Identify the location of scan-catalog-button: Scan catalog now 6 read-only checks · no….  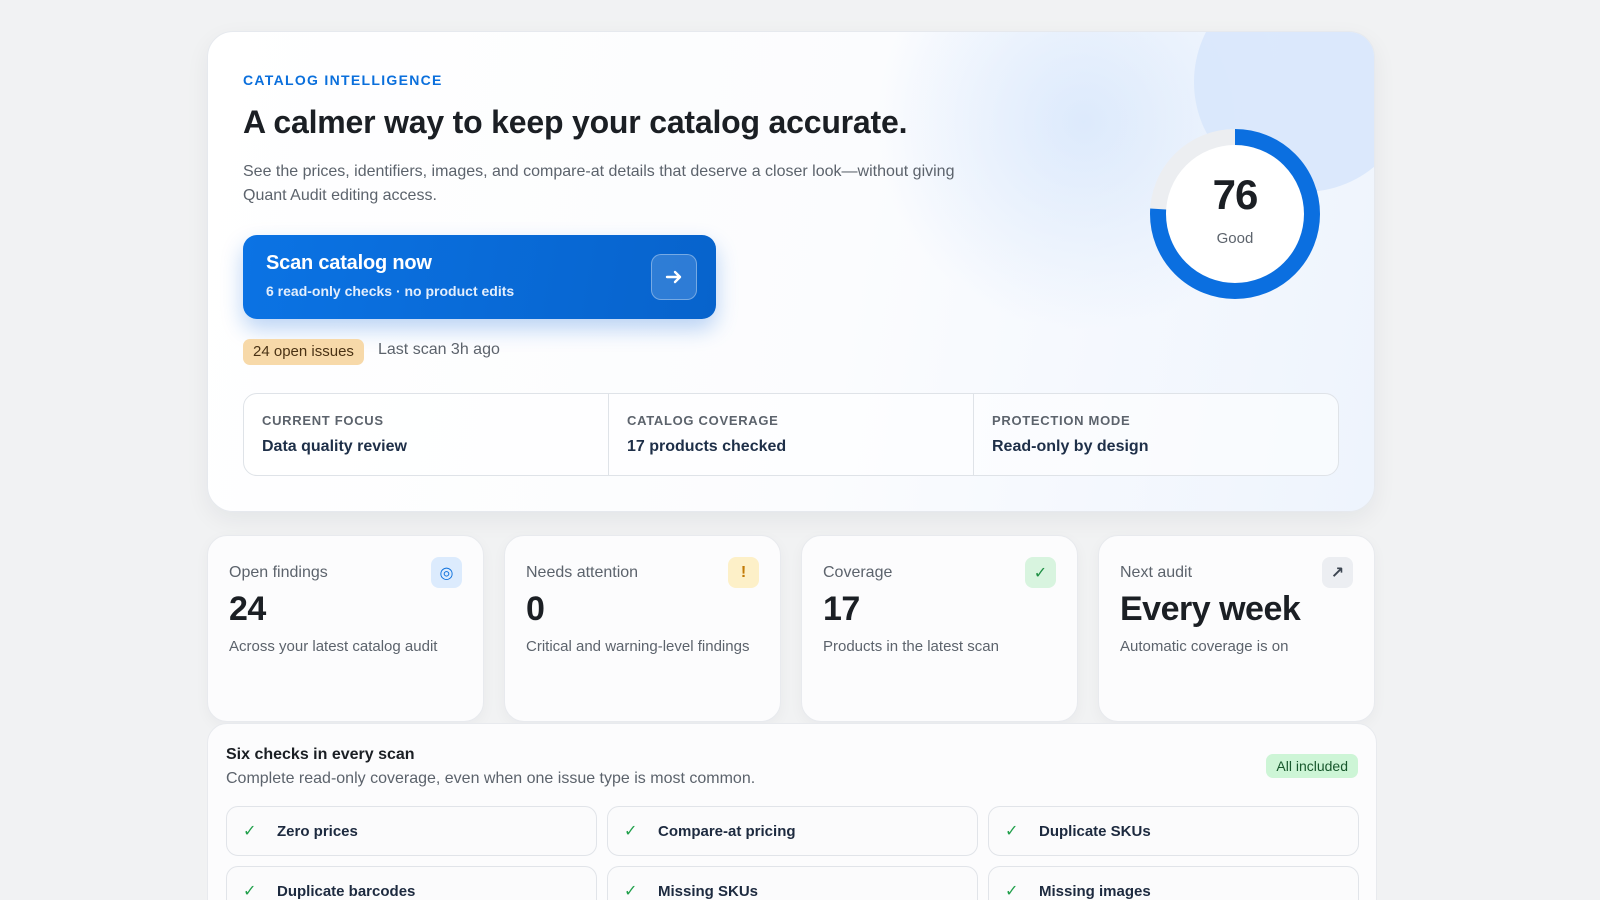
(479, 277).